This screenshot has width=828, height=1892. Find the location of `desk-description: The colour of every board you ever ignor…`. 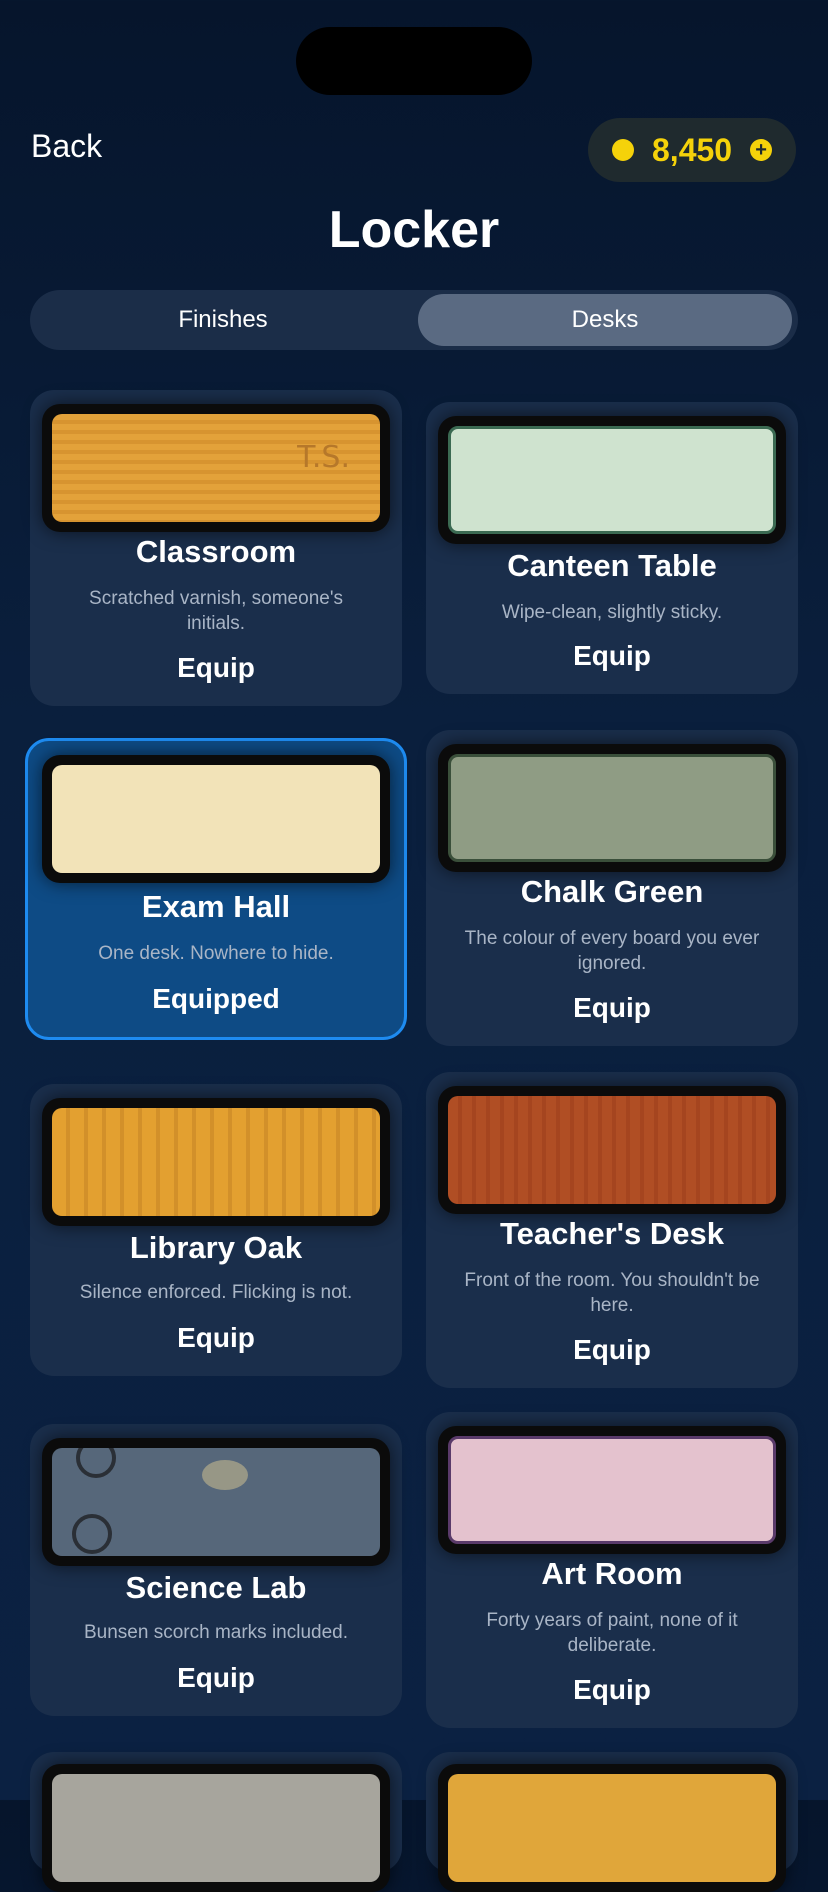

desk-description: The colour of every board you ever ignor… is located at coordinates (612, 951).